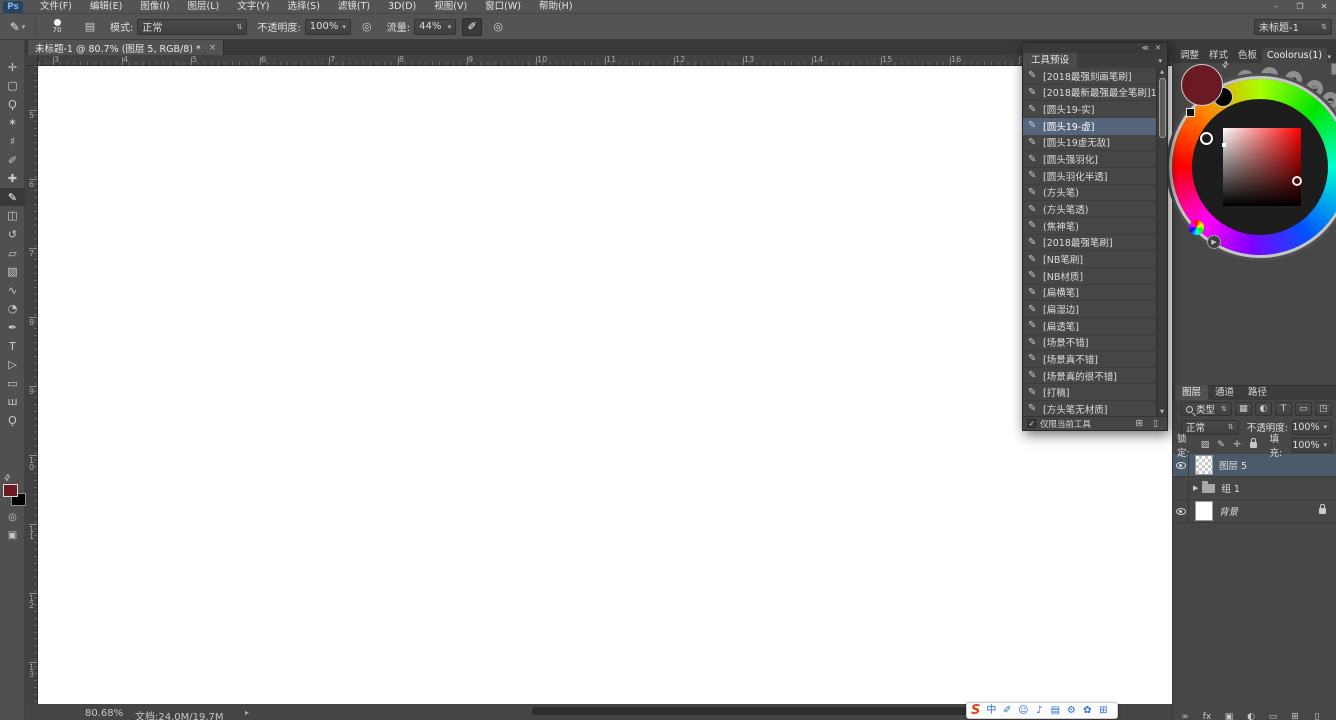 This screenshot has width=1336, height=720. Describe the element at coordinates (1089, 393) in the screenshot. I see `preset-item: ✎ [打稿]` at that location.